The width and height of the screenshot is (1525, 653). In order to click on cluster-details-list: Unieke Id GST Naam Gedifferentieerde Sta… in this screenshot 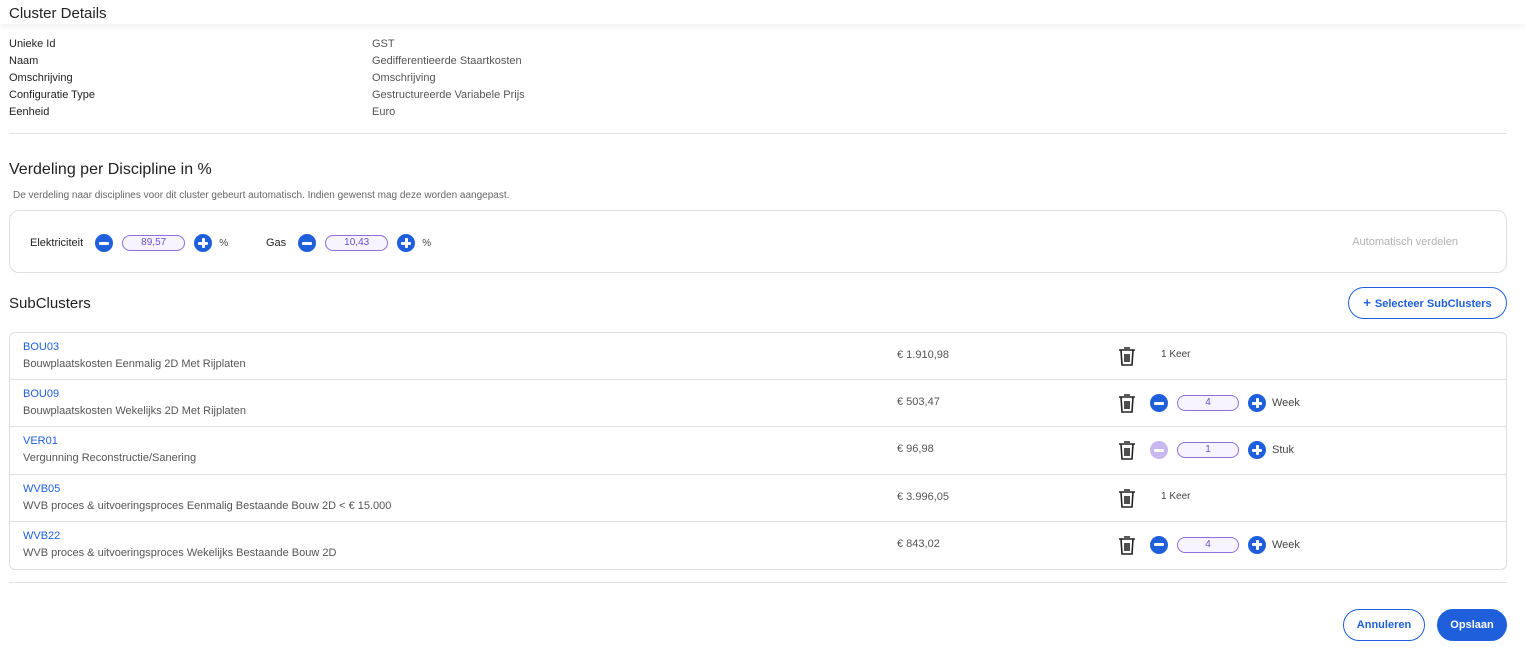, I will do `click(359, 80)`.